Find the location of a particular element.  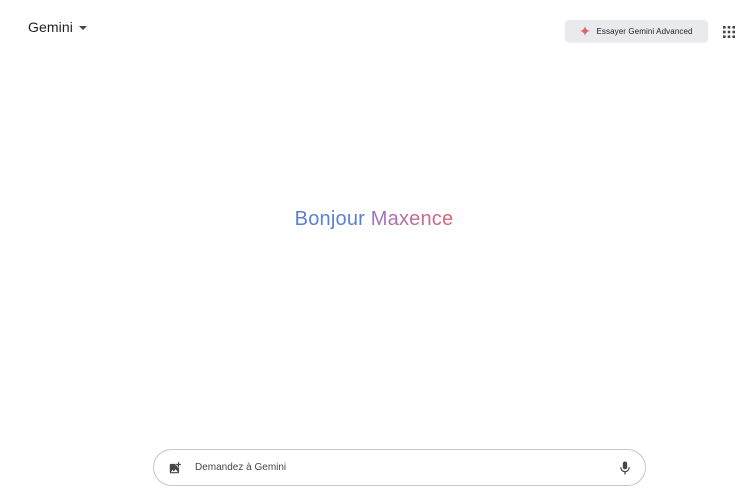

greeting: Bonjour Maxence is located at coordinates (374, 219).